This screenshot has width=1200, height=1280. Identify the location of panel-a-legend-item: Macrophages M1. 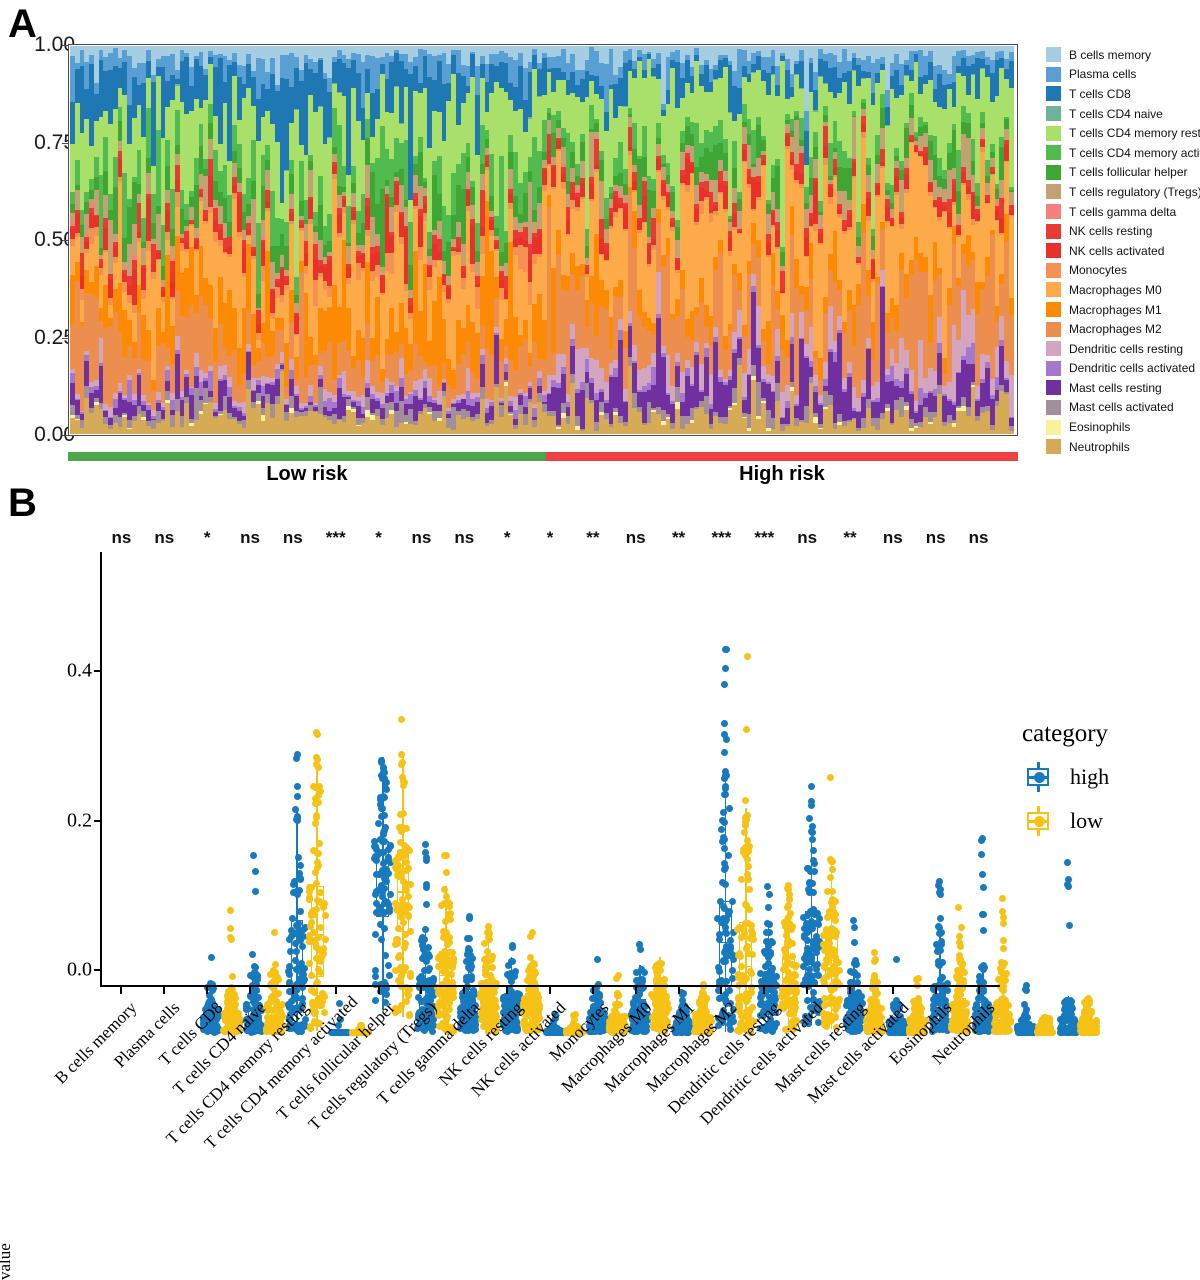
(1123, 310).